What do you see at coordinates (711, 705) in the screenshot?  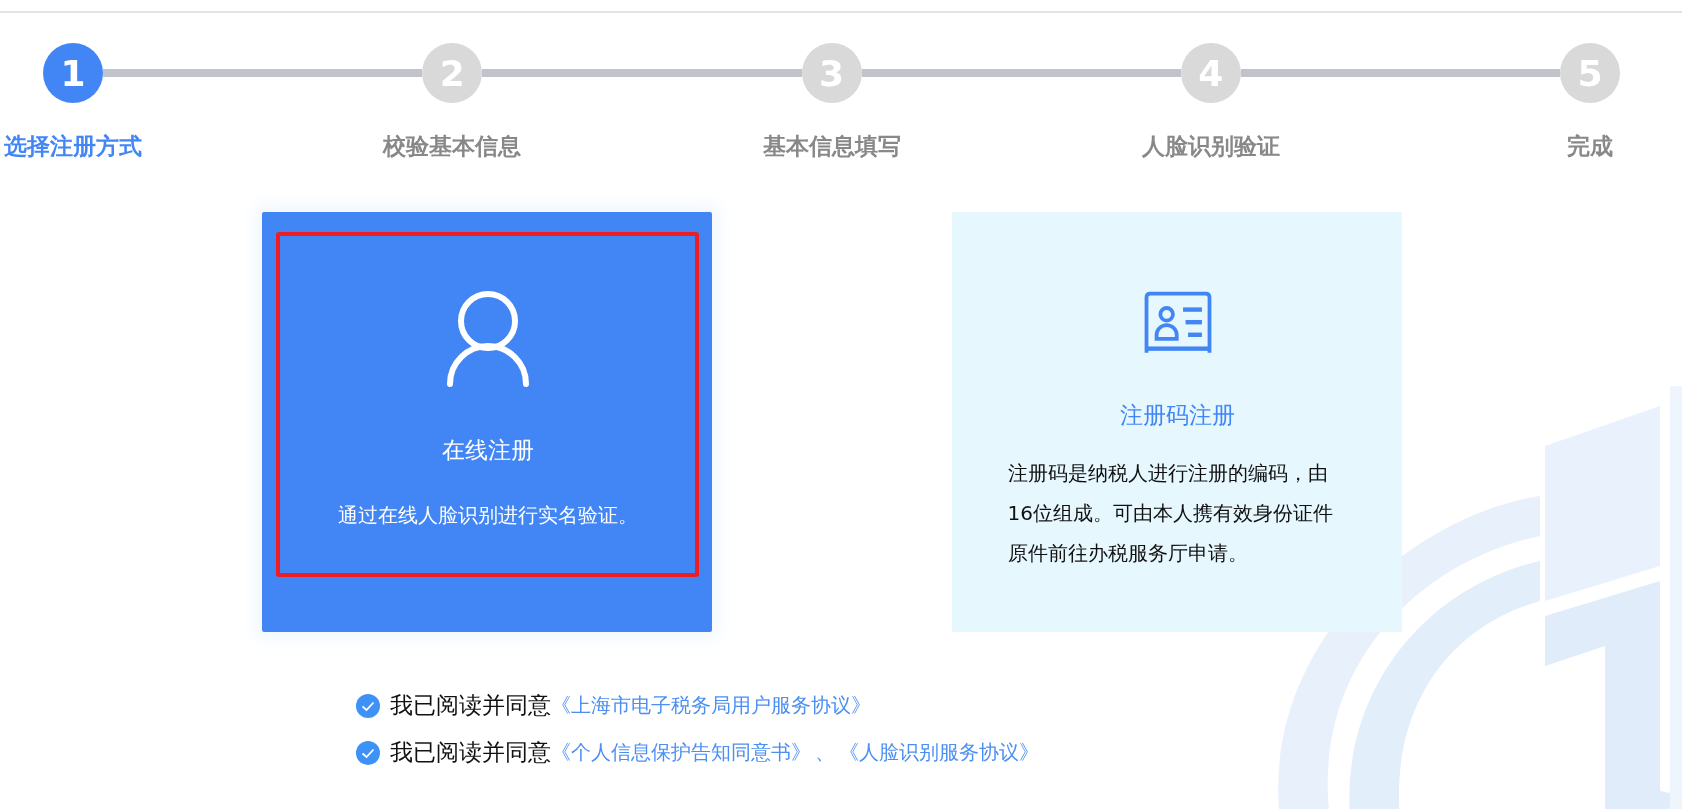 I see `agreement-link: 《上海市电子税务局用户服务协议》` at bounding box center [711, 705].